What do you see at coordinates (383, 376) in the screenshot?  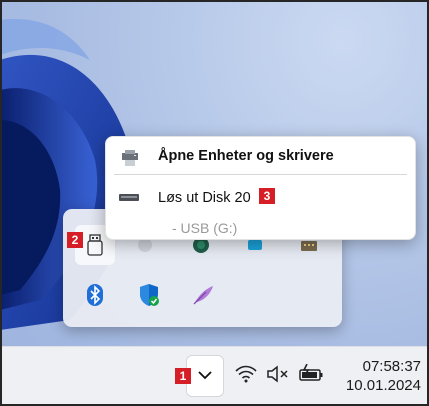 I see `system-clock: 07:58:37 10.01.2024` at bounding box center [383, 376].